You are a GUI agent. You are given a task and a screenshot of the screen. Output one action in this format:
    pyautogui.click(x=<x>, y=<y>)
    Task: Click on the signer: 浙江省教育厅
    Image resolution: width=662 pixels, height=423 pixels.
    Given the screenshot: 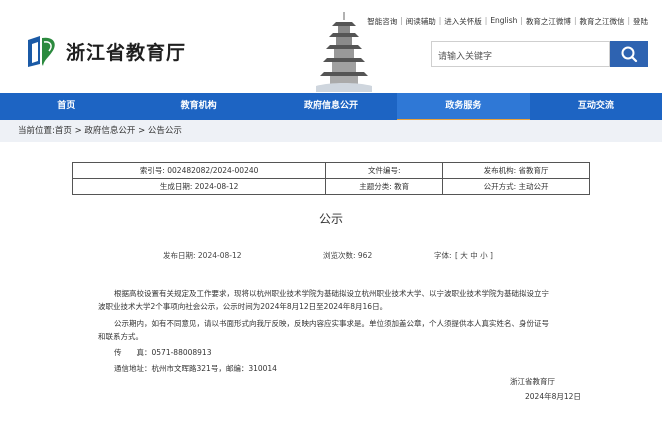 What is the action you would take?
    pyautogui.click(x=532, y=381)
    